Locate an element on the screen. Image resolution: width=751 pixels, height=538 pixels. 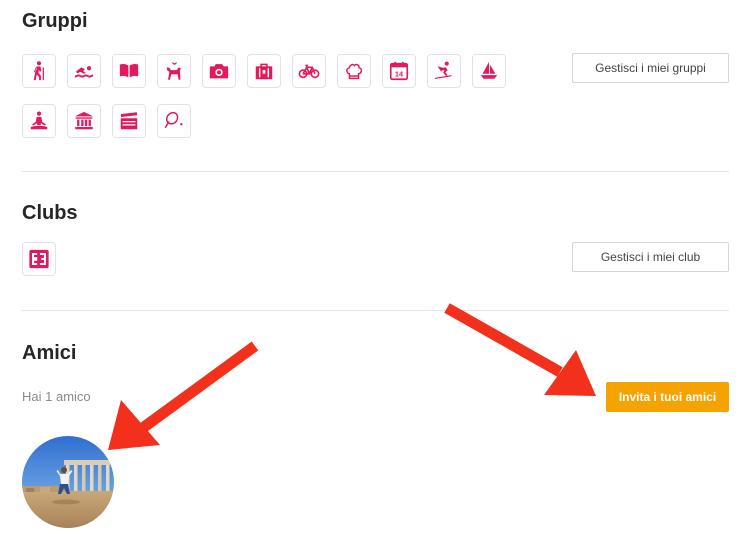
bicycle-icon is located at coordinates (309, 71).